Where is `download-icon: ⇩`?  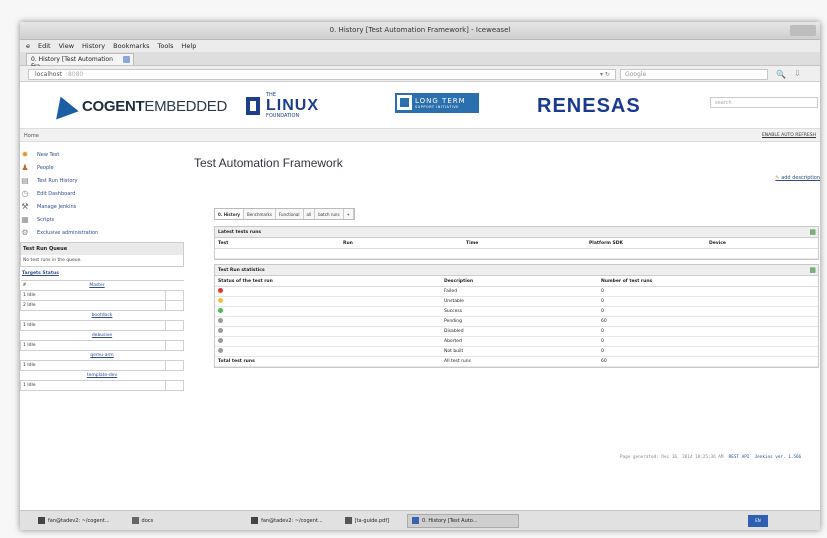
download-icon: ⇩ is located at coordinates (797, 73).